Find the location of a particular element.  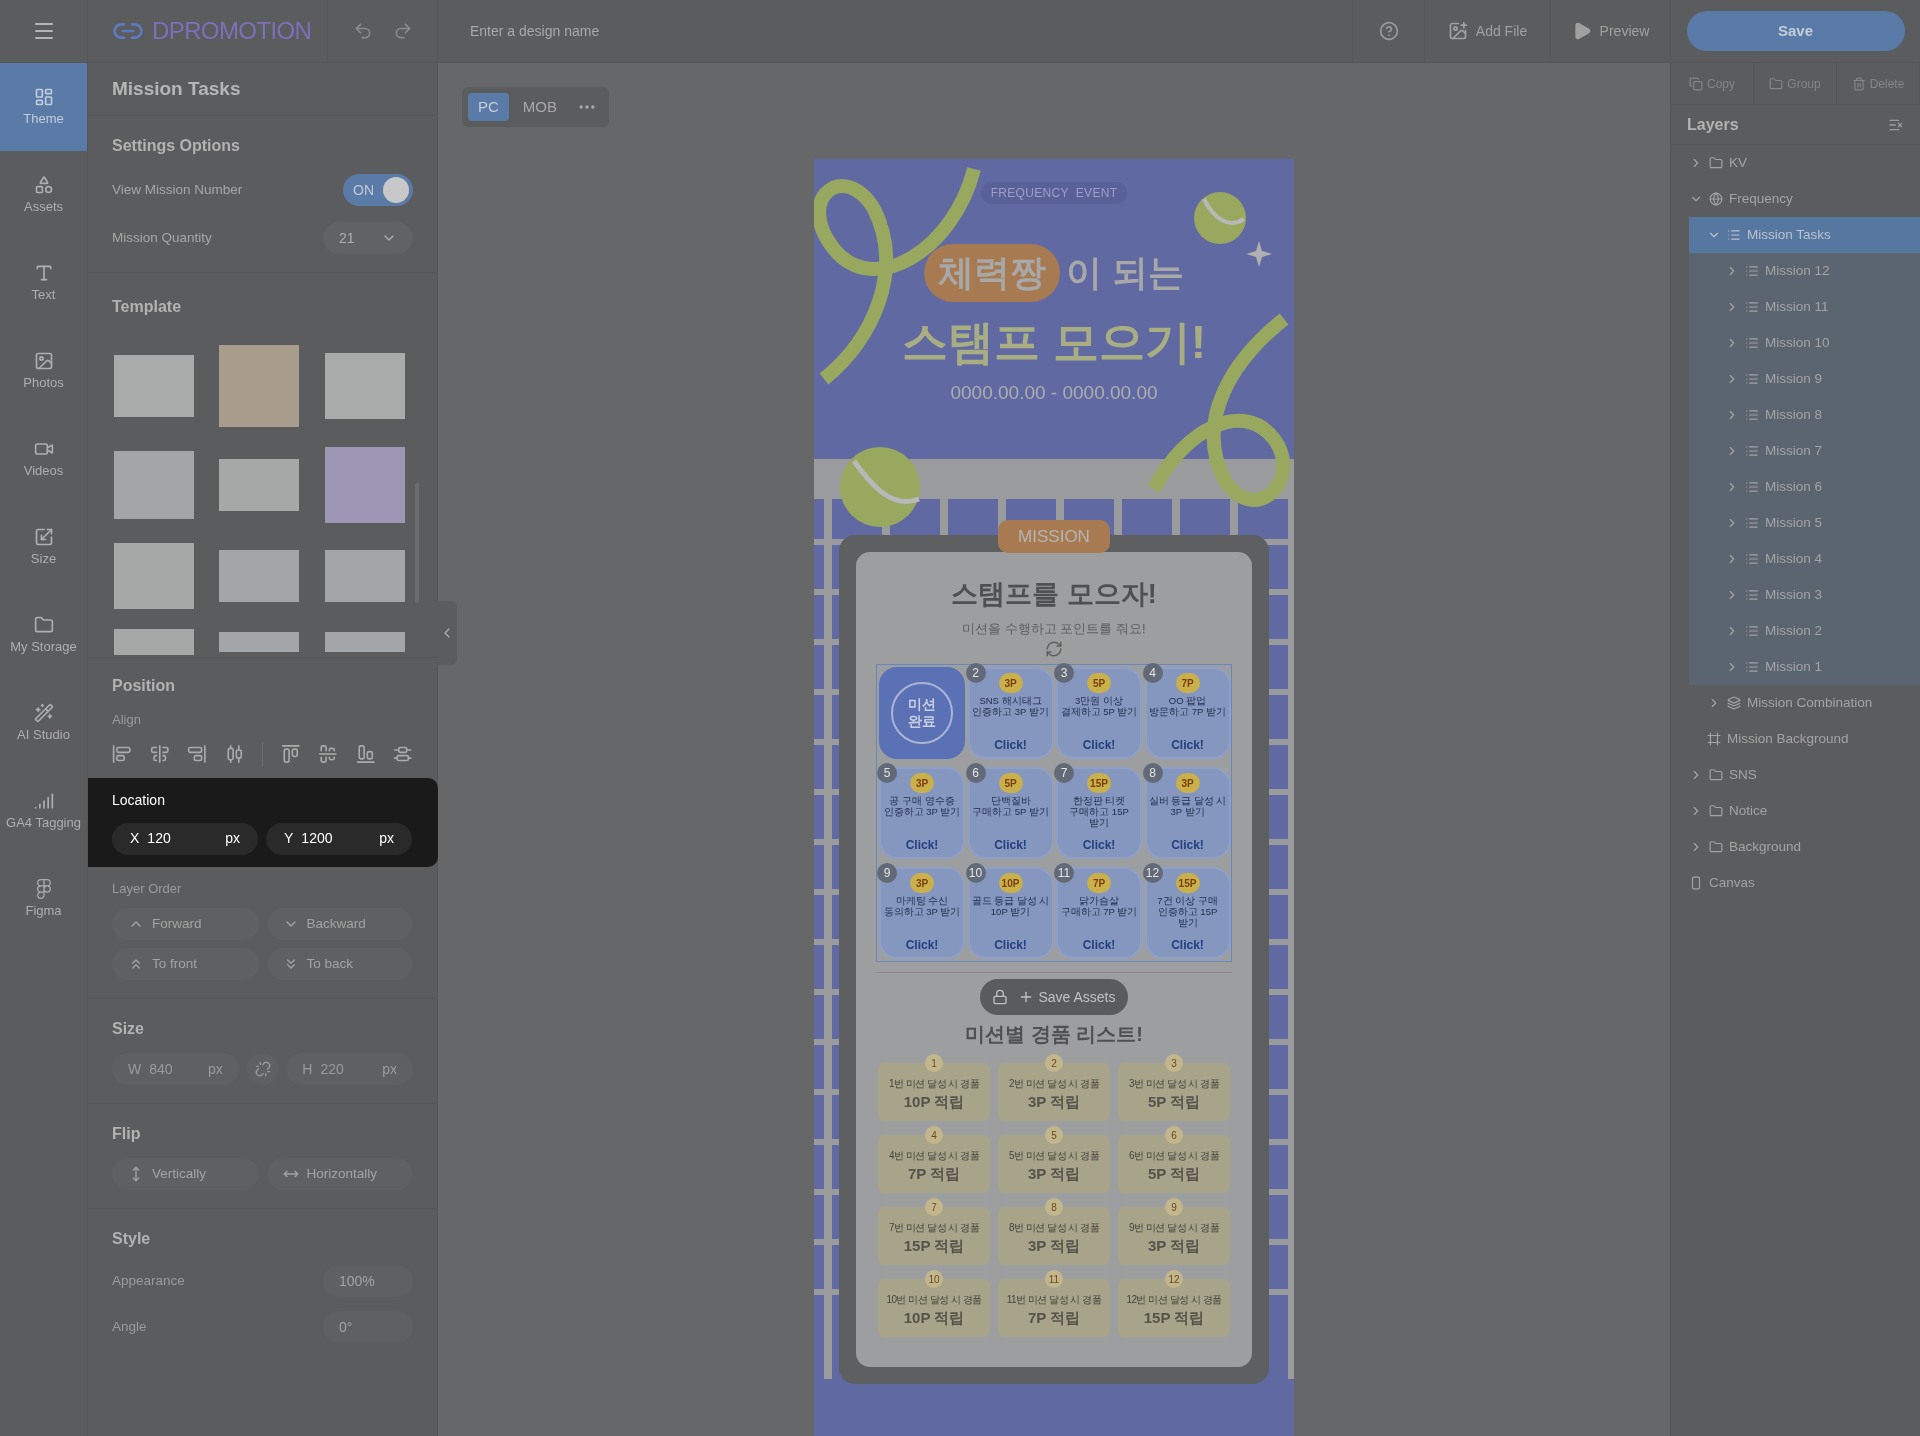

collapse-handle is located at coordinates (447, 633).